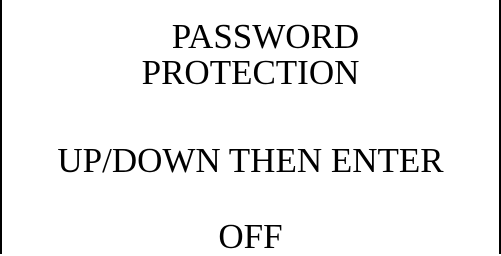 The width and height of the screenshot is (501, 256). Describe the element at coordinates (250, 160) in the screenshot. I see `instruction-text: UP/DOWN THEN ENTER` at that location.